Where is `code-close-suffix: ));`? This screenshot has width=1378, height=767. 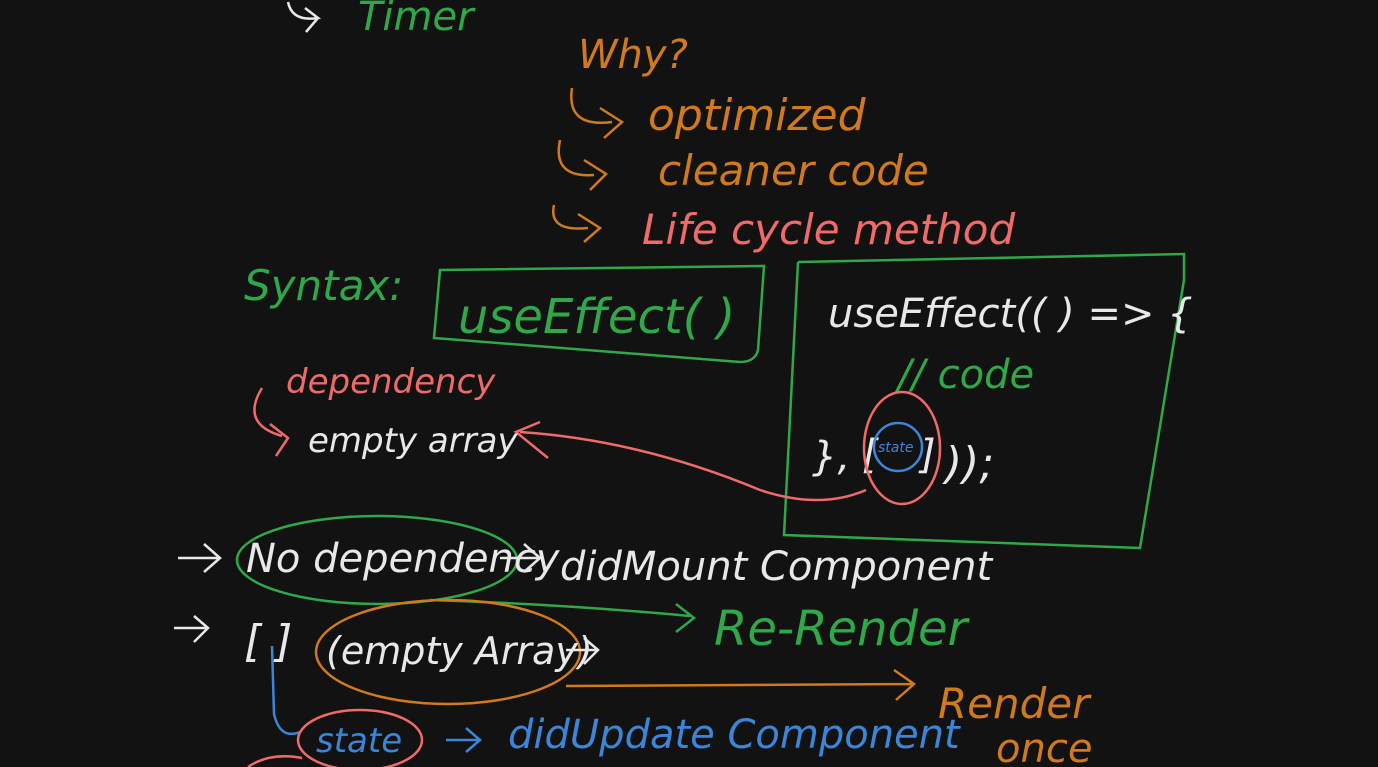 code-close-suffix: )); is located at coordinates (968, 463).